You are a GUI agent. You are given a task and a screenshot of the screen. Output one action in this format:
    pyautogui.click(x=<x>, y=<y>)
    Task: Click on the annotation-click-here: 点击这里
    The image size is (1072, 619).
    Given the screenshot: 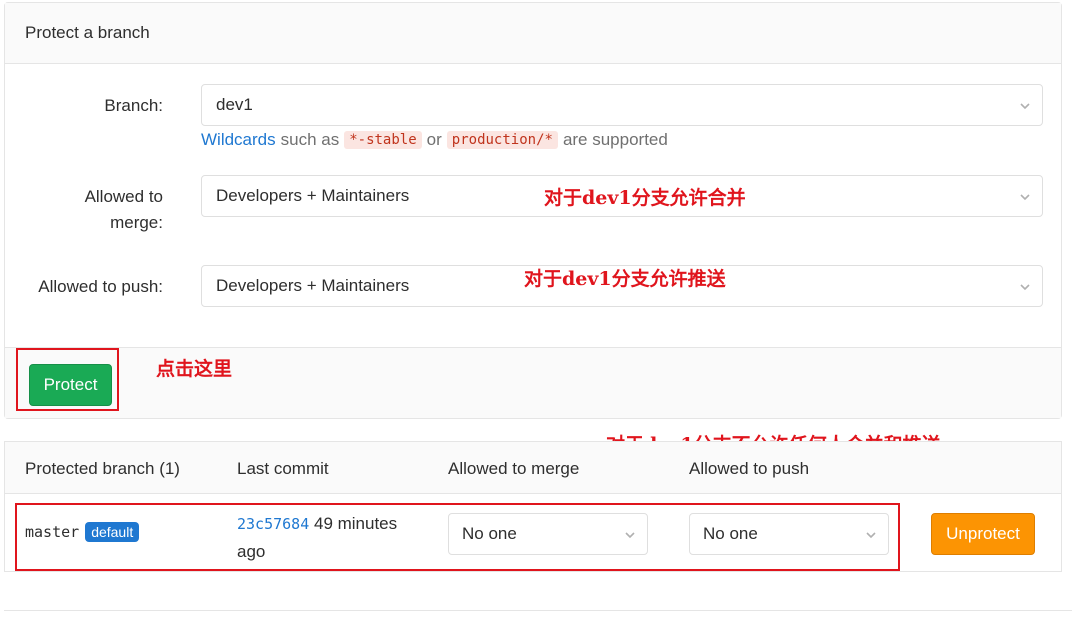 What is the action you would take?
    pyautogui.click(x=194, y=369)
    